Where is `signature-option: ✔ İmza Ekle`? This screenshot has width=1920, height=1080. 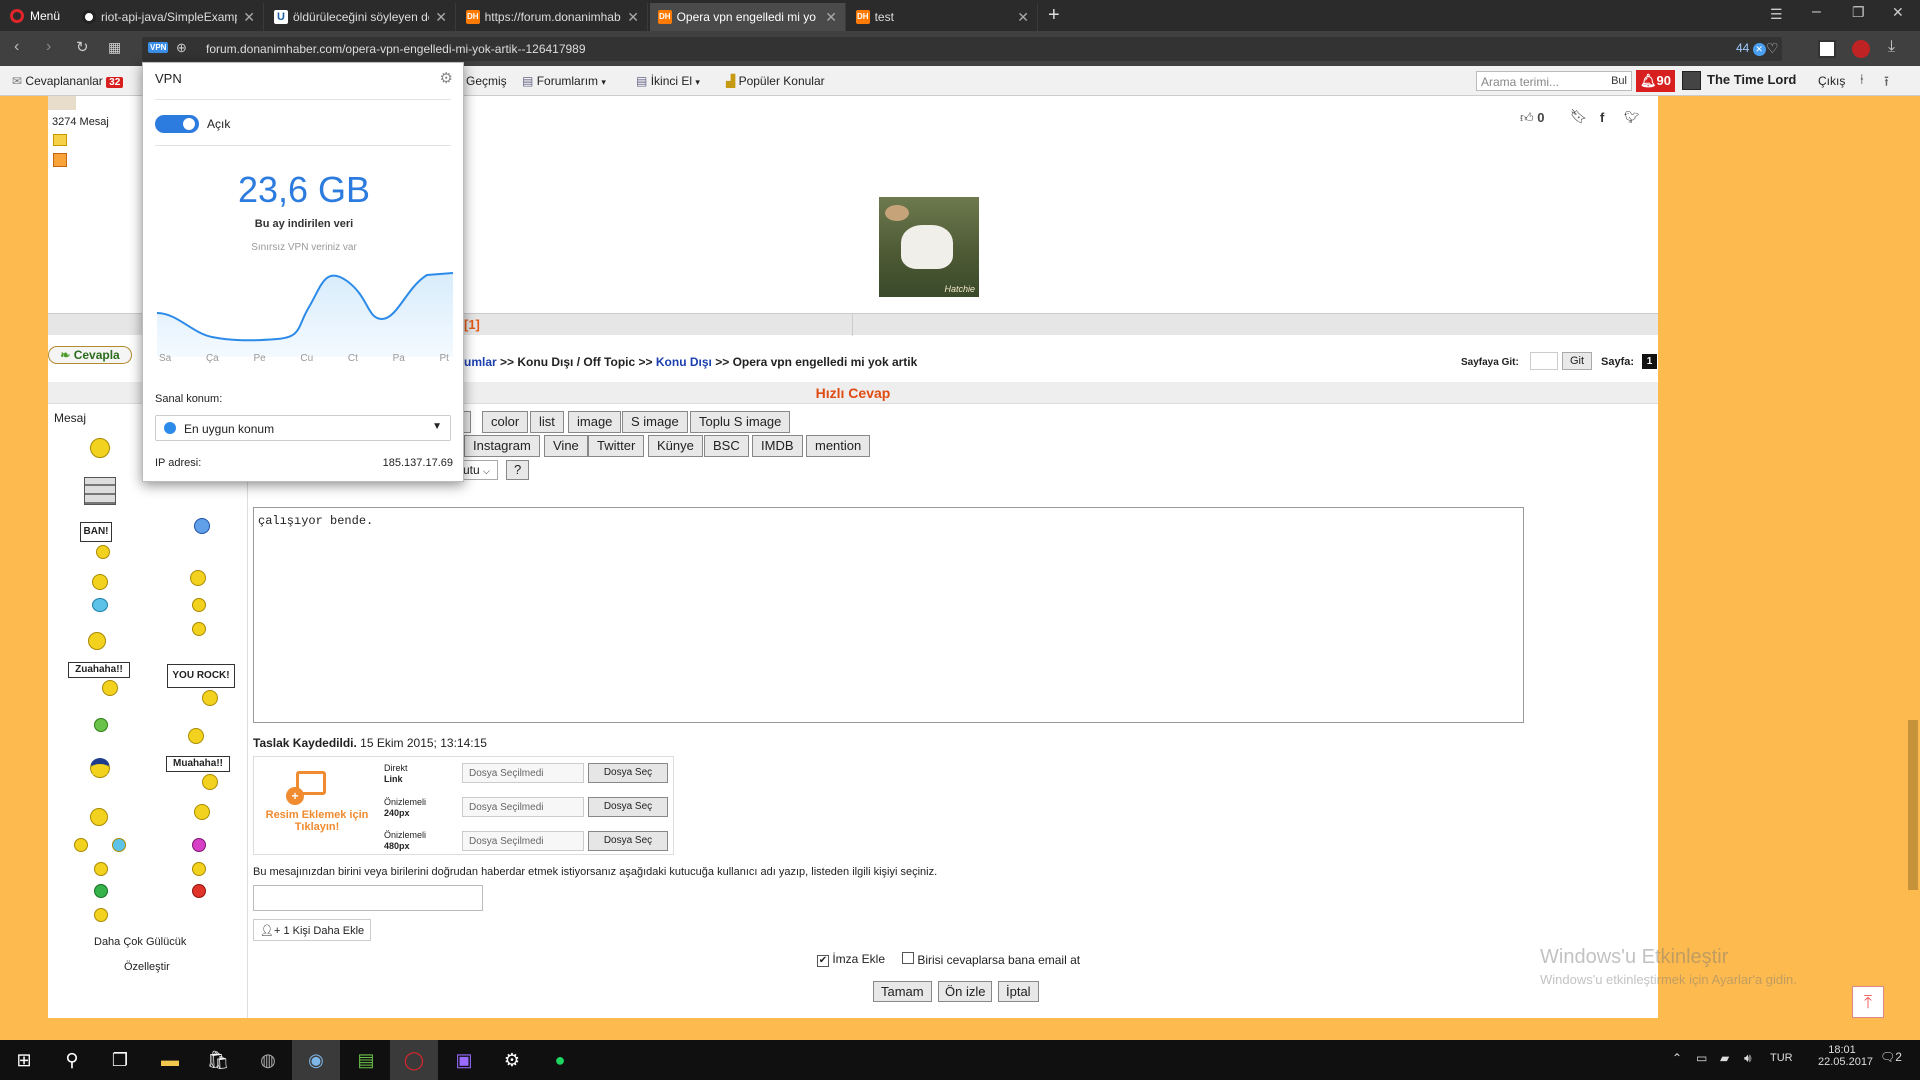
signature-option: ✔ İmza Ekle is located at coordinates (851, 959).